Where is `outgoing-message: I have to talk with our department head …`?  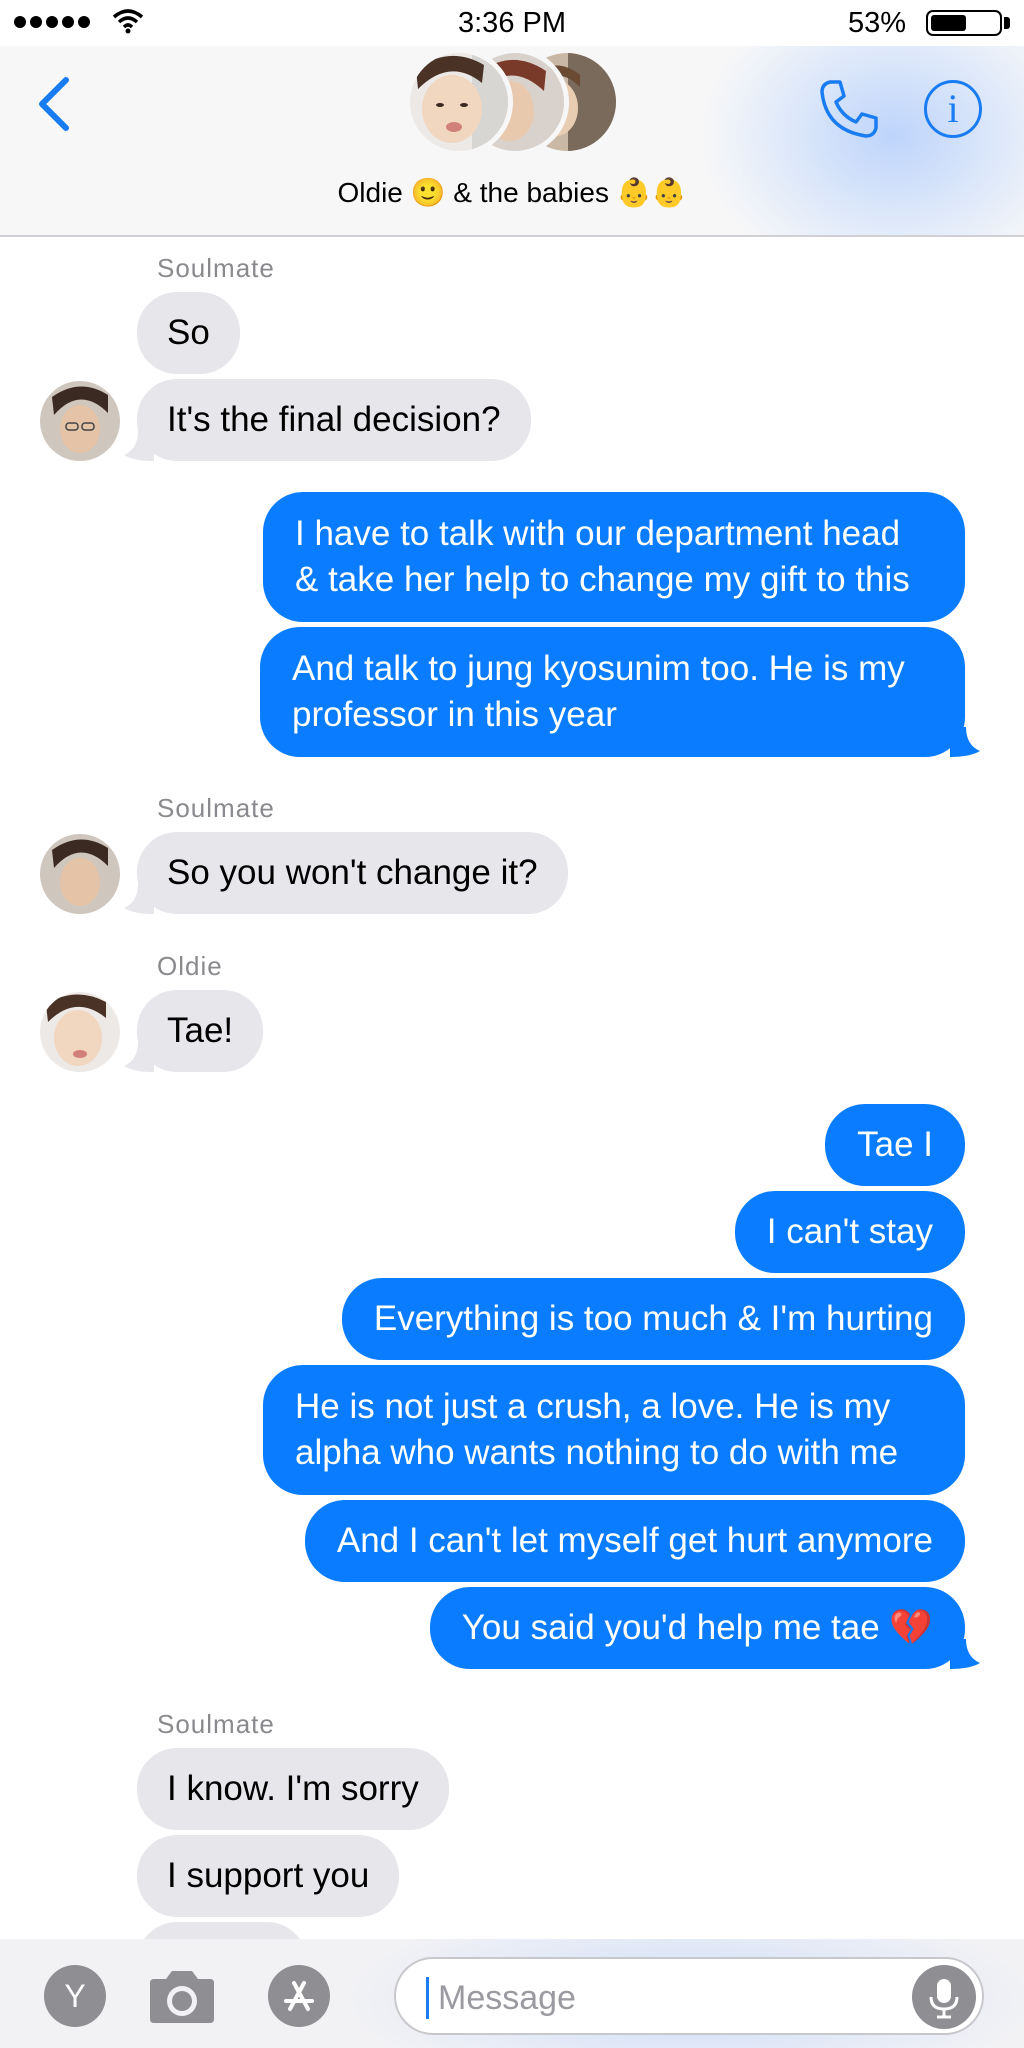
outgoing-message: I have to talk with our department head … is located at coordinates (614, 557).